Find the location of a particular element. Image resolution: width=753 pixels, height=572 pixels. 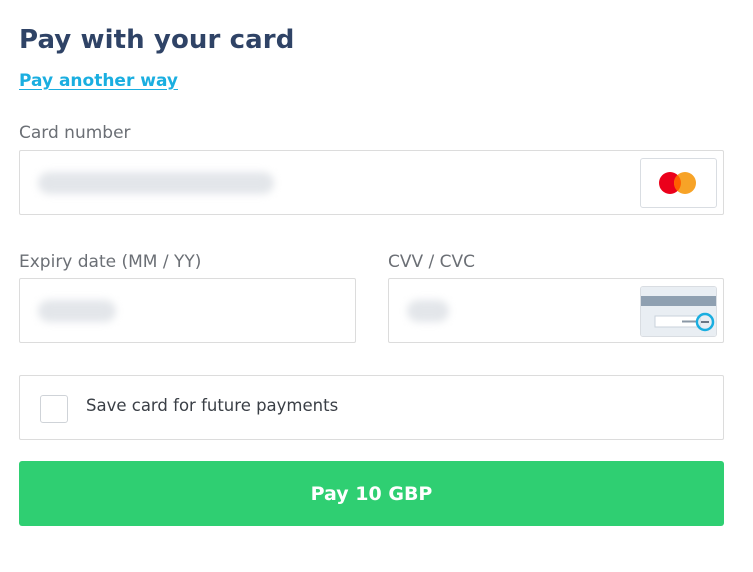

mastercard-icon is located at coordinates (677, 183).